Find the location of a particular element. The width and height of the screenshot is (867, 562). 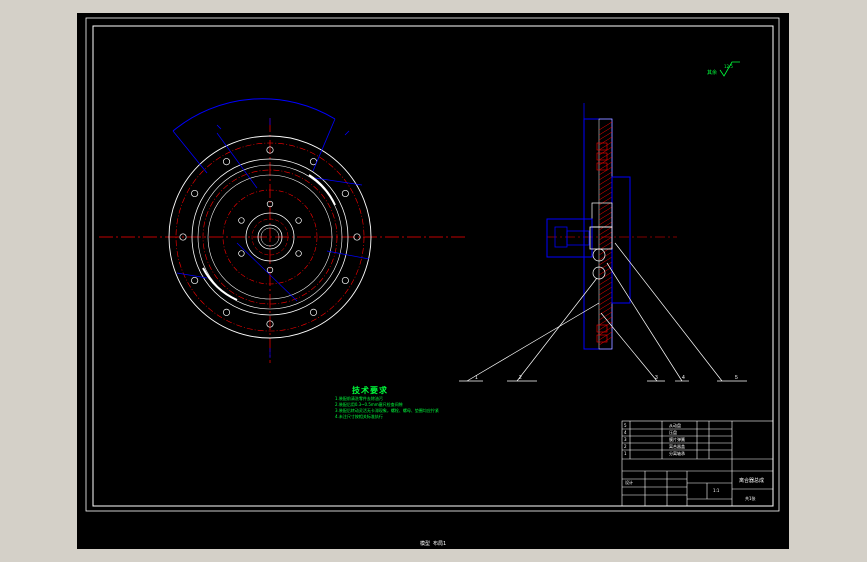

title-block-row-name: 压盘 is located at coordinates (673, 432).